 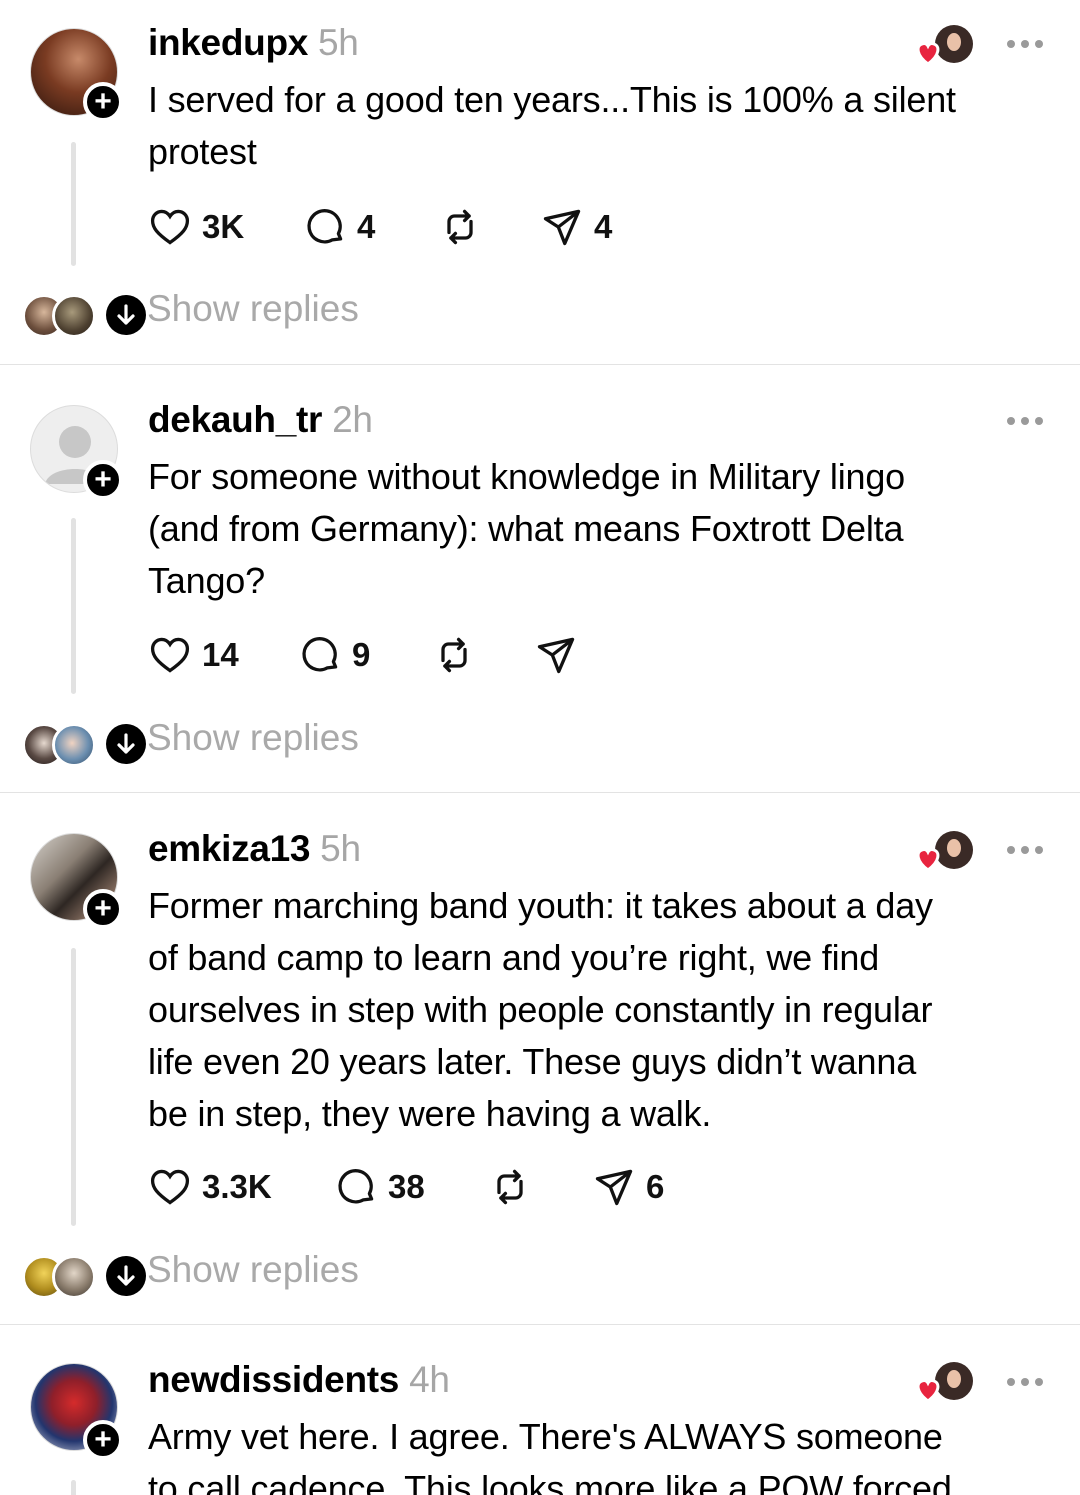 I want to click on username: newdissidents 4h, so click(x=299, y=1380).